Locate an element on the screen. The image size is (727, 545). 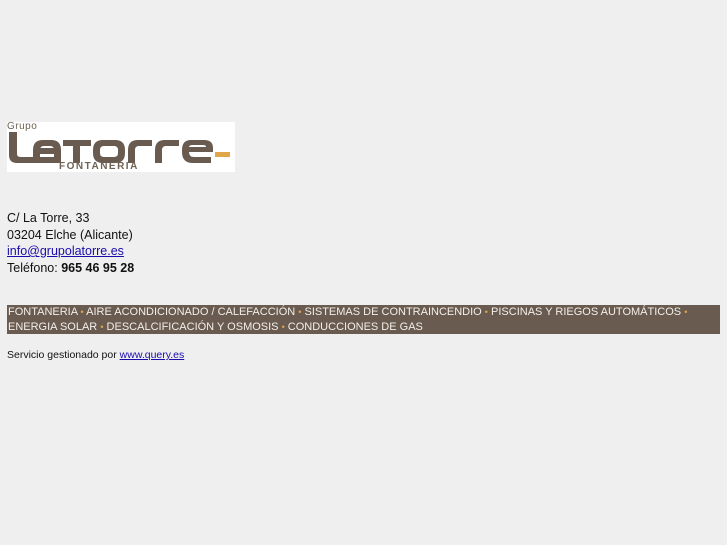
service-item: CONDUCCIONES DE GAS is located at coordinates (355, 326).